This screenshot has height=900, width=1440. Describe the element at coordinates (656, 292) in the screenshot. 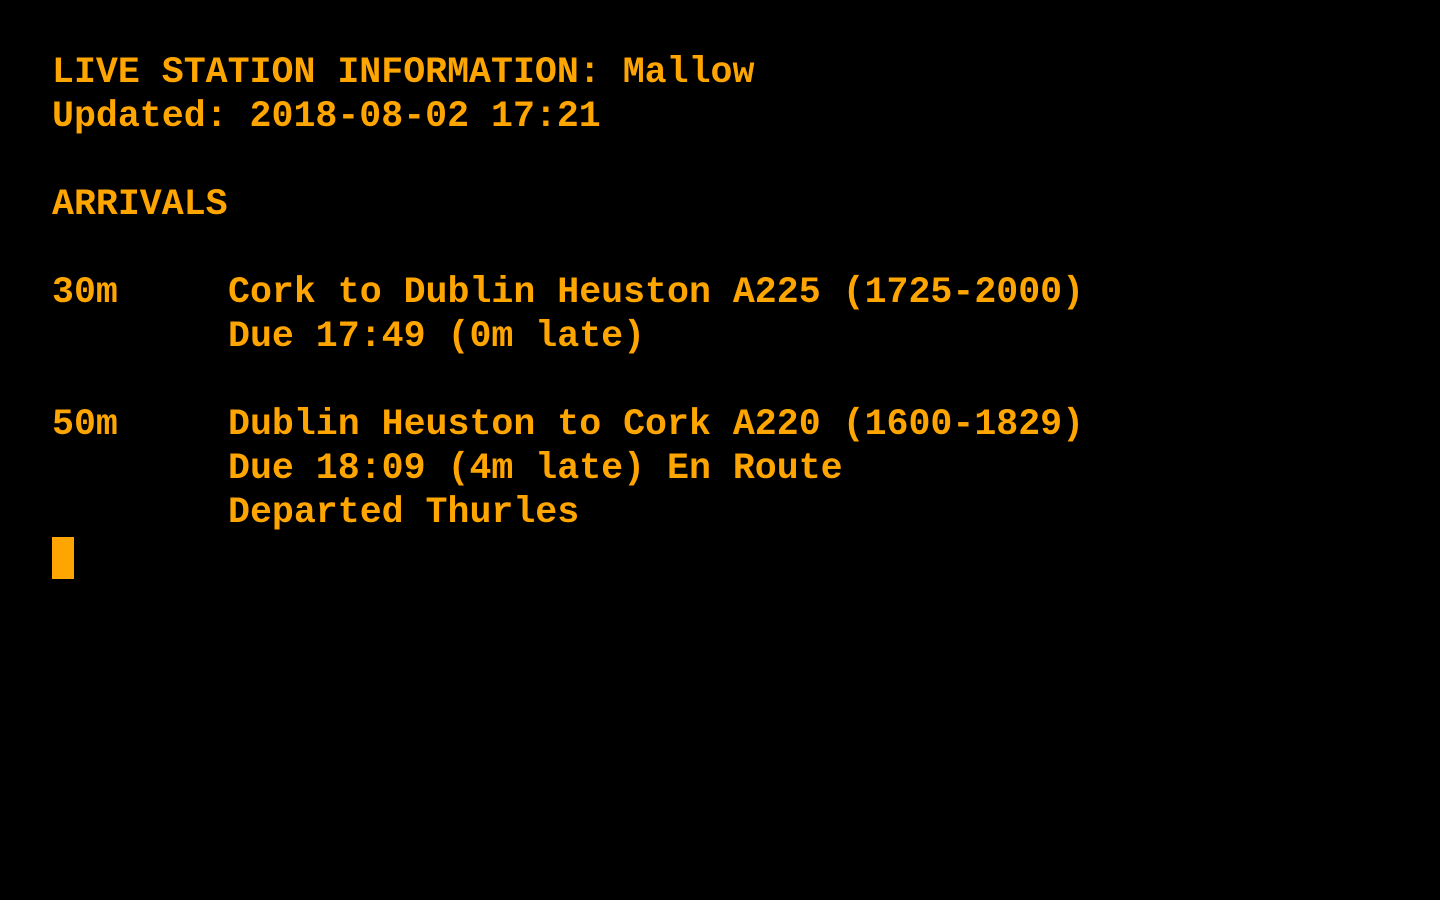

I see `arrival-route: Cork to Dublin Heuston A225 (1725-2000)` at that location.